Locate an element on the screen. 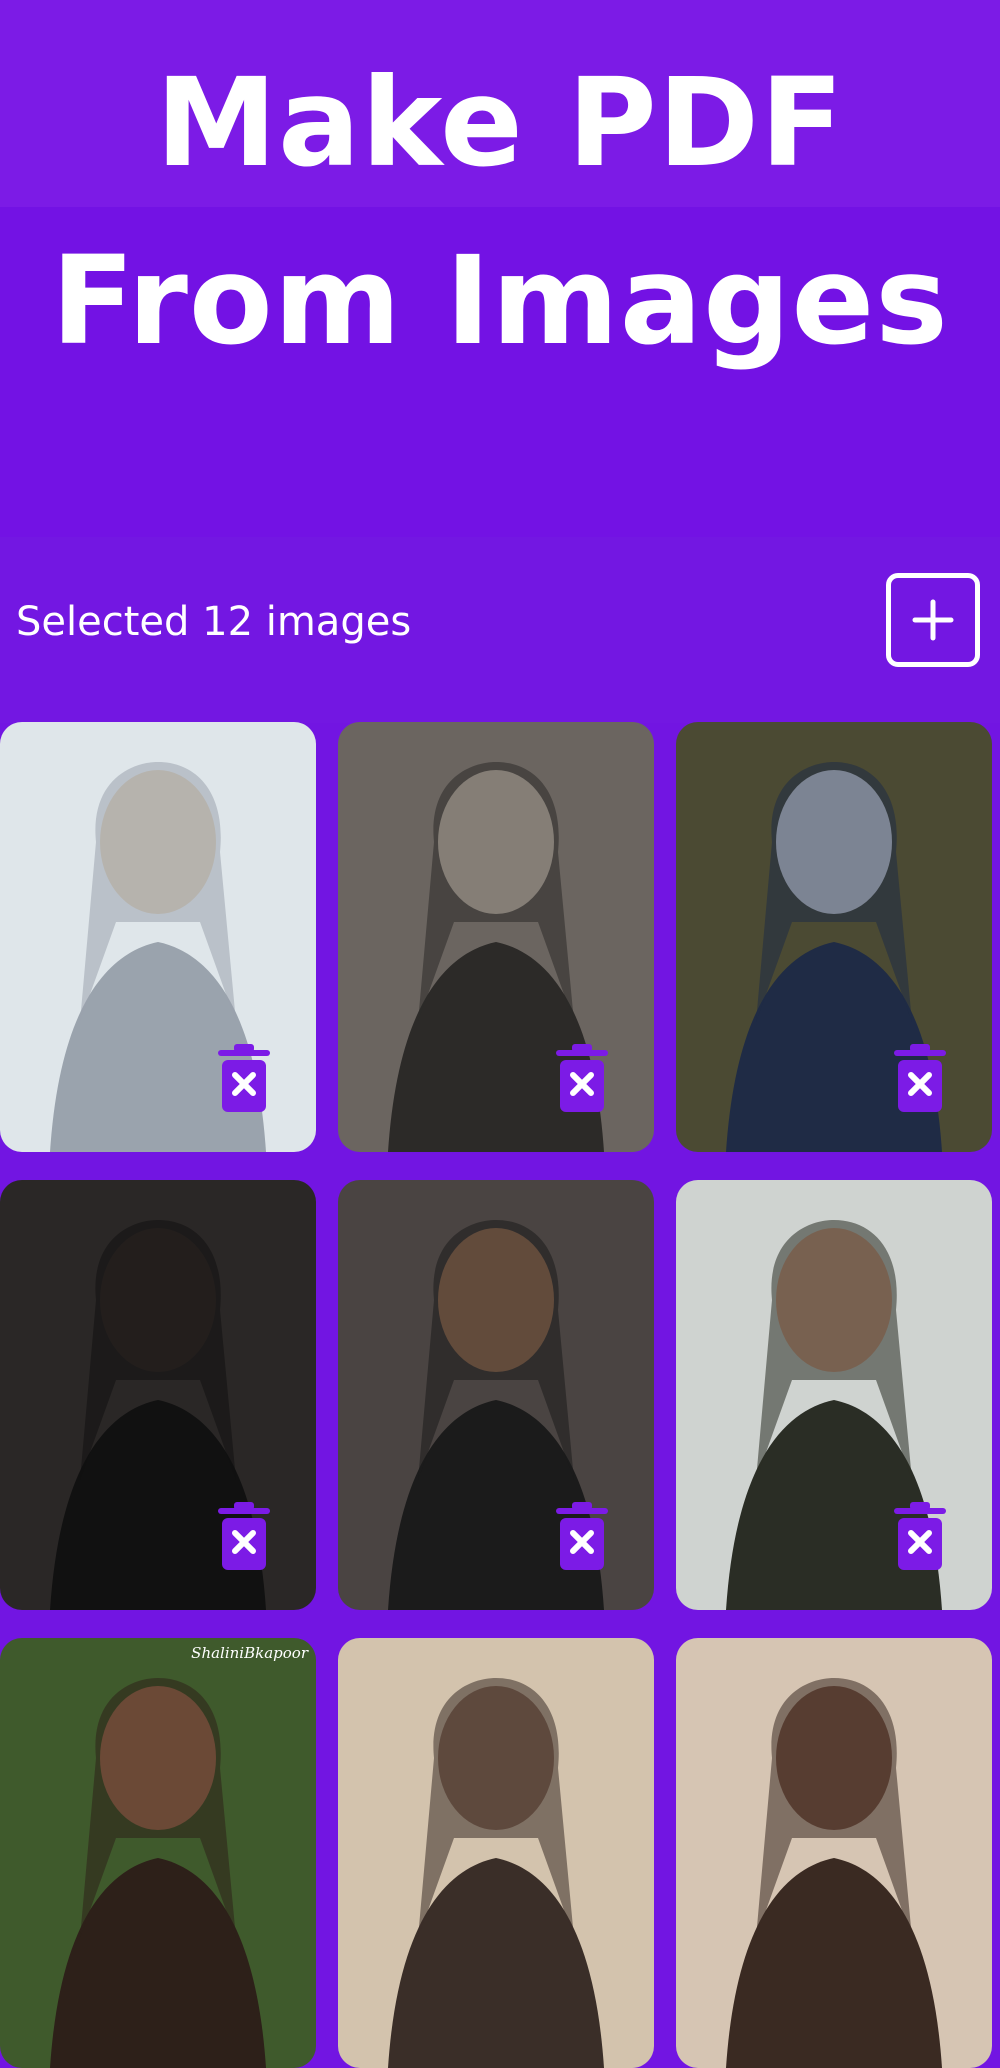 This screenshot has width=1000, height=2068. plus-icon is located at coordinates (933, 620).